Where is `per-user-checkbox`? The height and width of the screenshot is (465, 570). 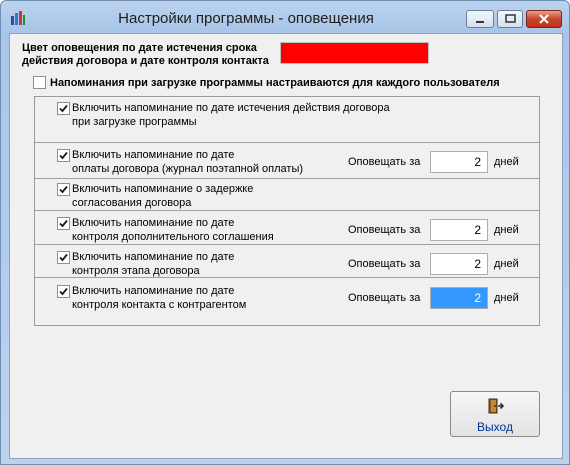 per-user-checkbox is located at coordinates (39, 82).